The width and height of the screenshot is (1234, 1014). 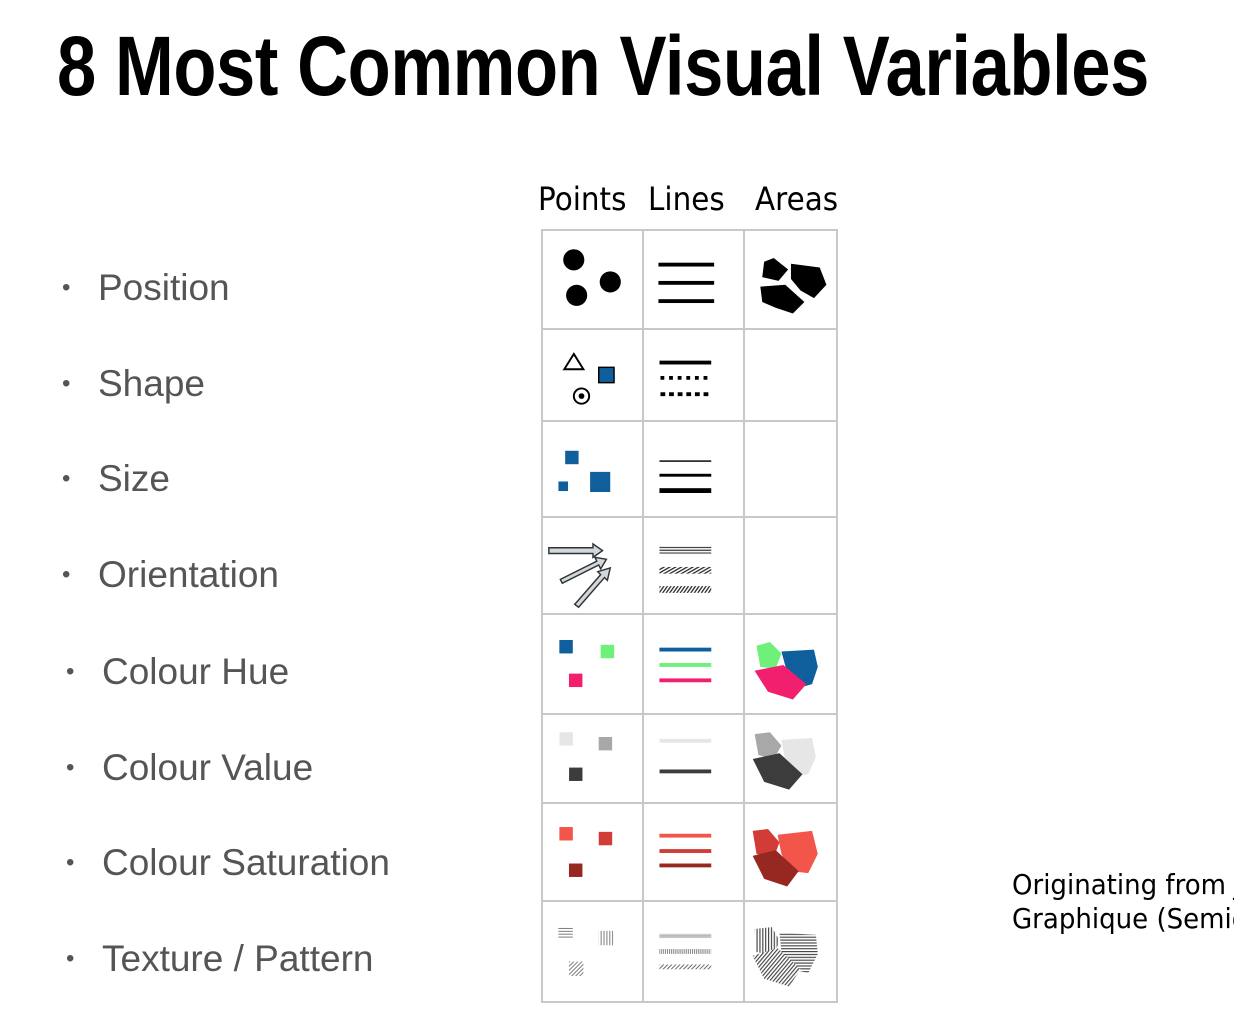 I want to click on cell-value-areas, so click(x=790, y=758).